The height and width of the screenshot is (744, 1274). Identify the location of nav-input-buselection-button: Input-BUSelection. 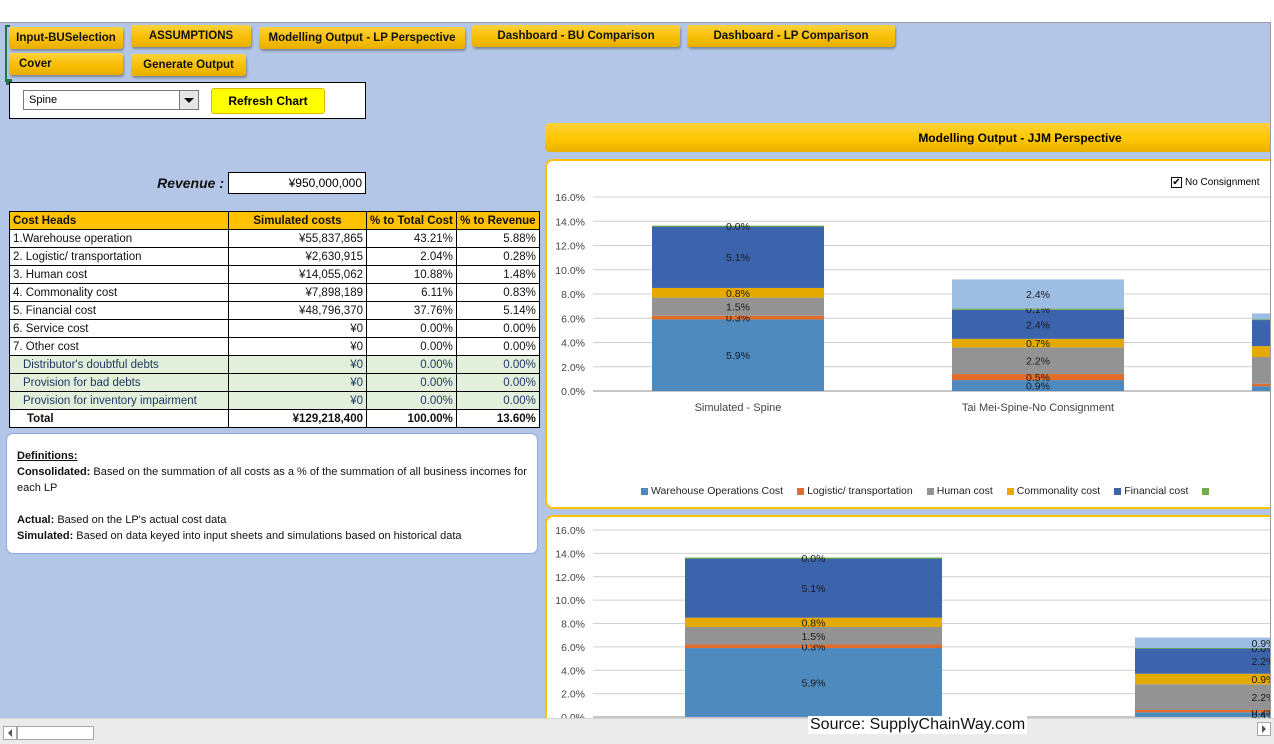
(66, 38).